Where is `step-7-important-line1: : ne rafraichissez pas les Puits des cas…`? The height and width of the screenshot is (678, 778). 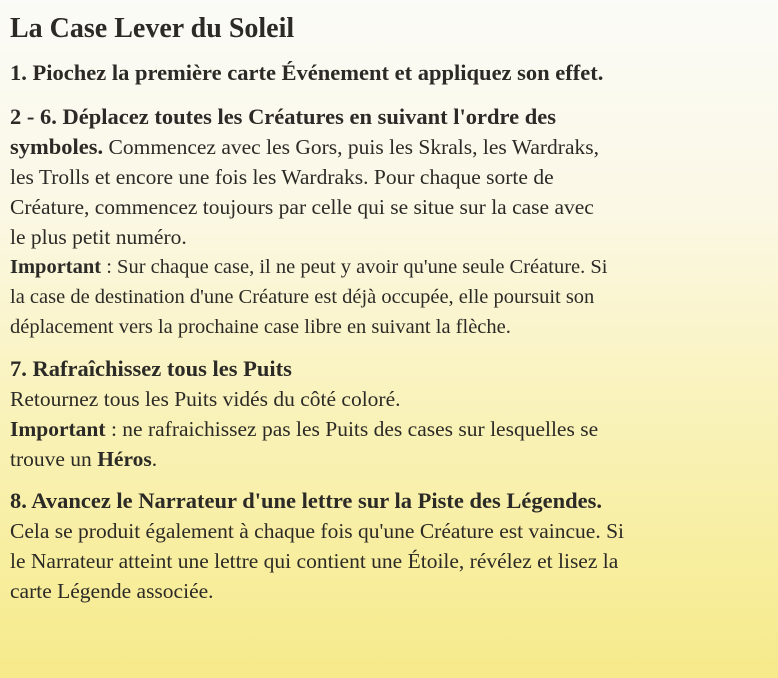 step-7-important-line1: : ne rafraichissez pas les Puits des cas… is located at coordinates (352, 429).